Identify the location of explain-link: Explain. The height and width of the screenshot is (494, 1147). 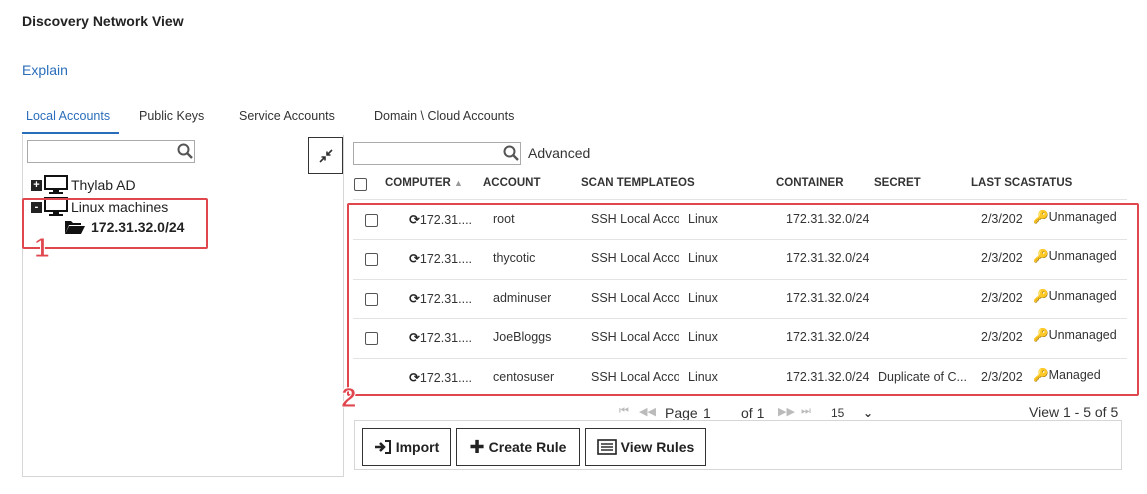
(45, 70).